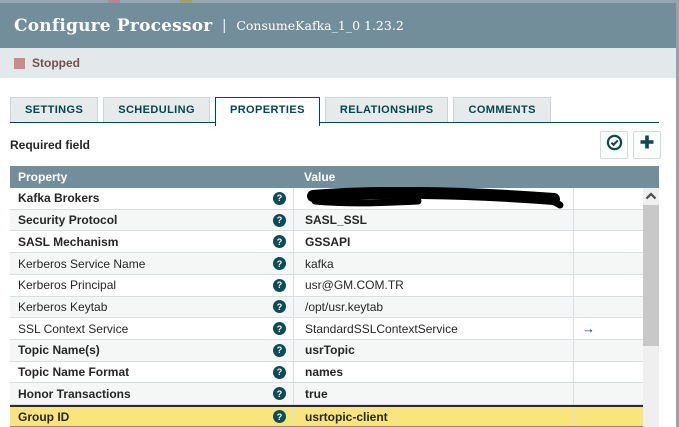 Image resolution: width=679 pixels, height=427 pixels. What do you see at coordinates (381, 329) in the screenshot?
I see `property-value: StandardSSLContextService` at bounding box center [381, 329].